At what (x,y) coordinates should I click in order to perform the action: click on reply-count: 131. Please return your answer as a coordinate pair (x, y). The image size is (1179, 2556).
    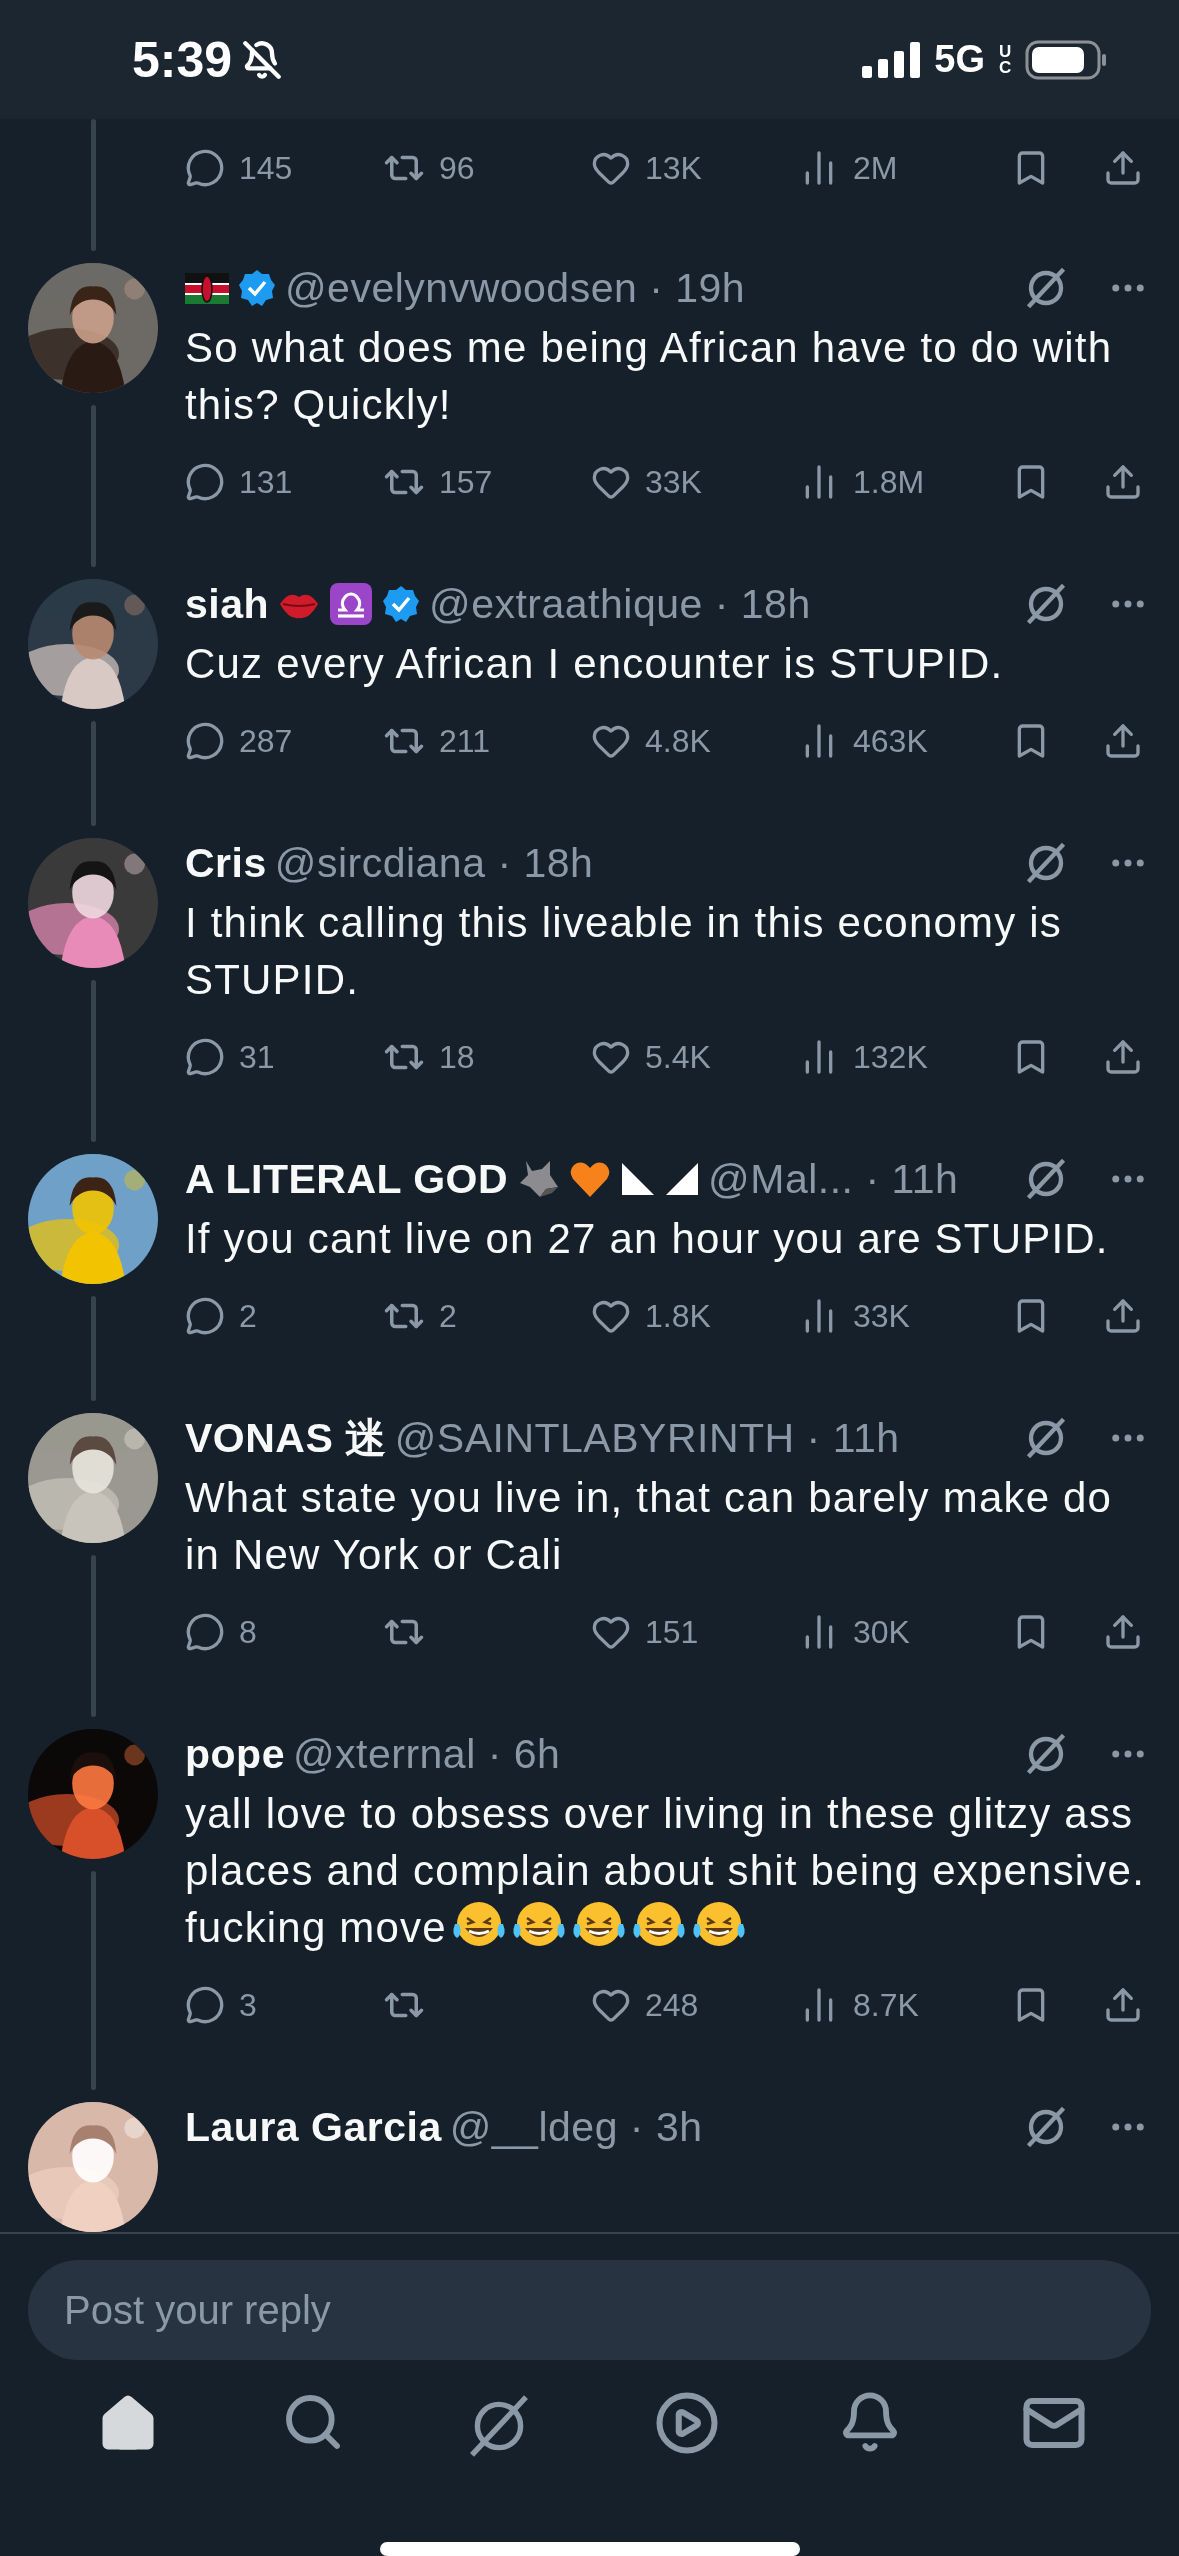
    Looking at the image, I should click on (266, 482).